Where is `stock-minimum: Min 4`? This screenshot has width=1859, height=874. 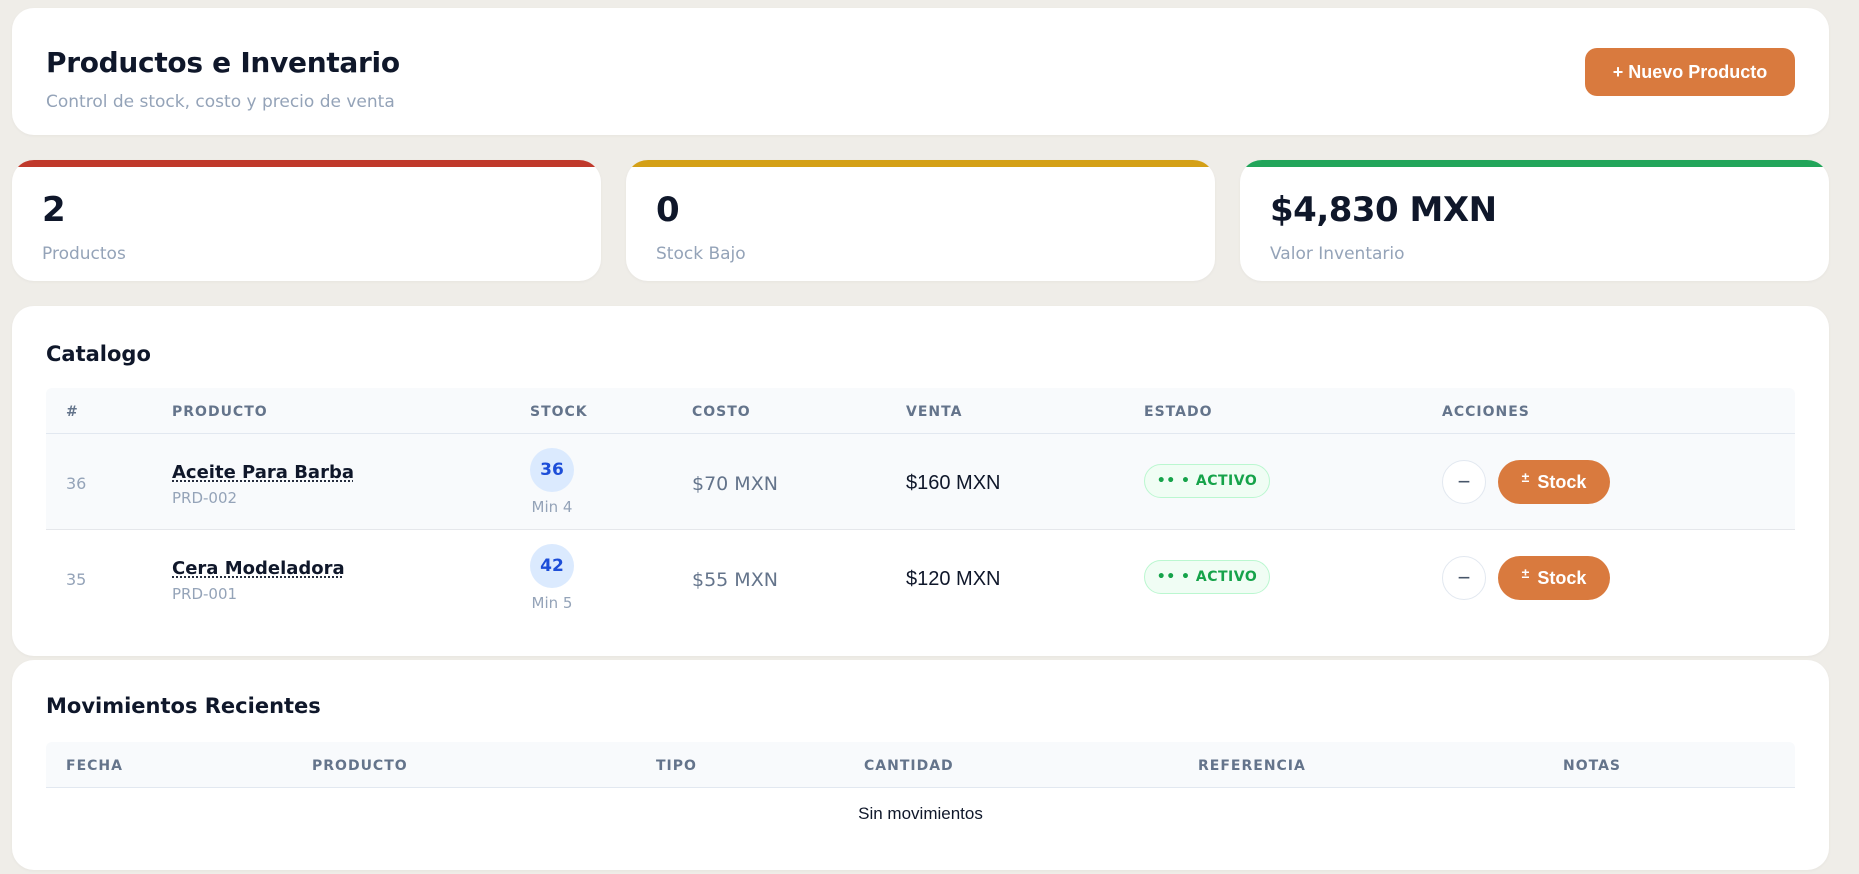
stock-minimum: Min 4 is located at coordinates (552, 507).